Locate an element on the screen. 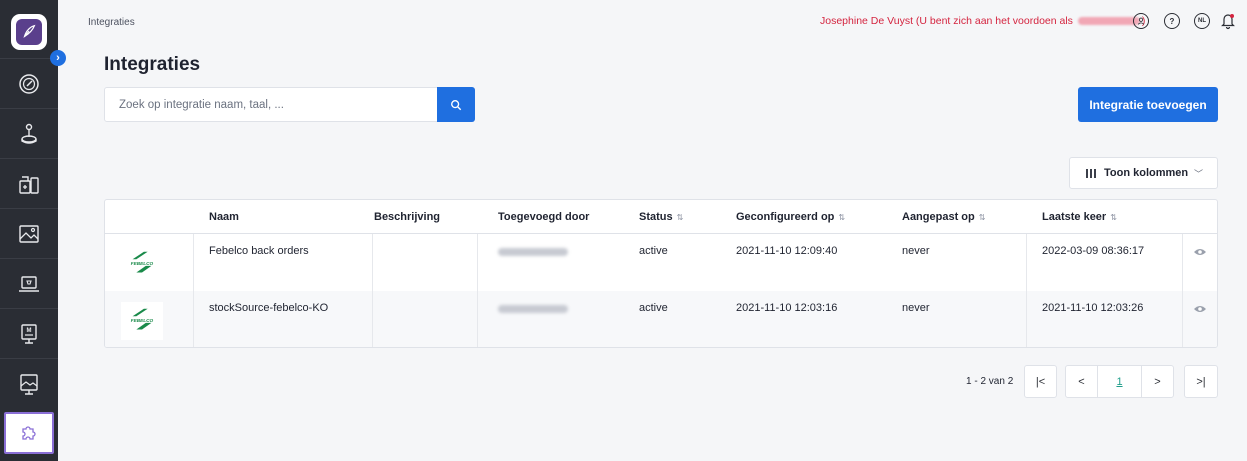 The image size is (1247, 461). svg-text: M is located at coordinates (29, 331).